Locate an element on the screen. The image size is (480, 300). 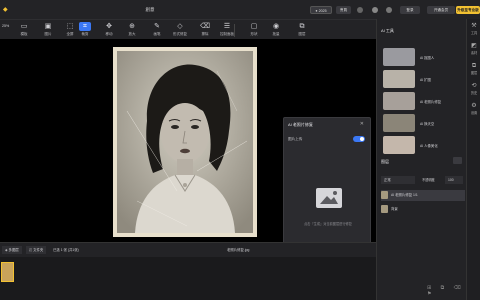
layer-name: AI 老照片修复 1/1 is located at coordinates (404, 195).